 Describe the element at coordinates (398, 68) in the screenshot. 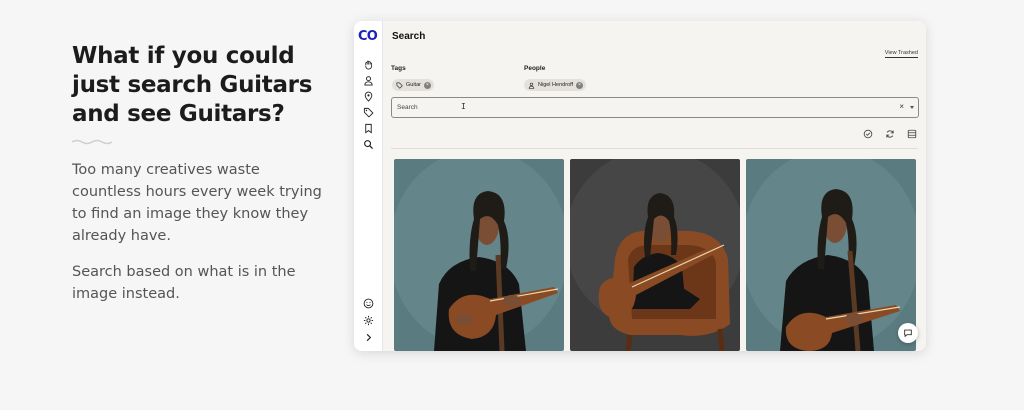

I see `tags-label: Tags` at that location.